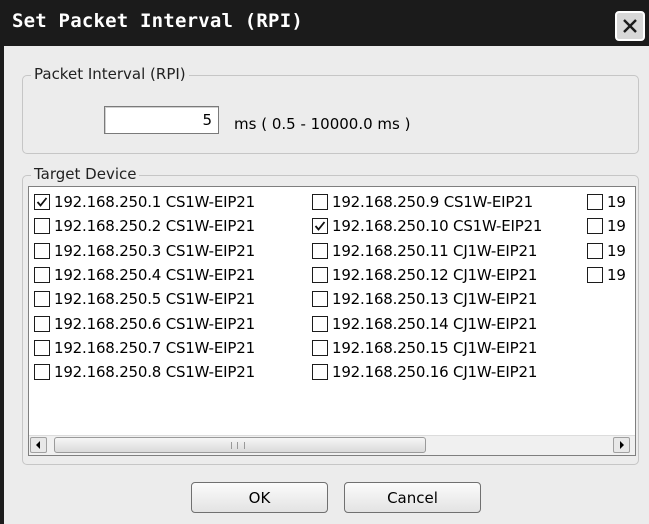  What do you see at coordinates (435, 323) in the screenshot?
I see `device-label: 192.168.250.14 CJ1W-EIP21` at bounding box center [435, 323].